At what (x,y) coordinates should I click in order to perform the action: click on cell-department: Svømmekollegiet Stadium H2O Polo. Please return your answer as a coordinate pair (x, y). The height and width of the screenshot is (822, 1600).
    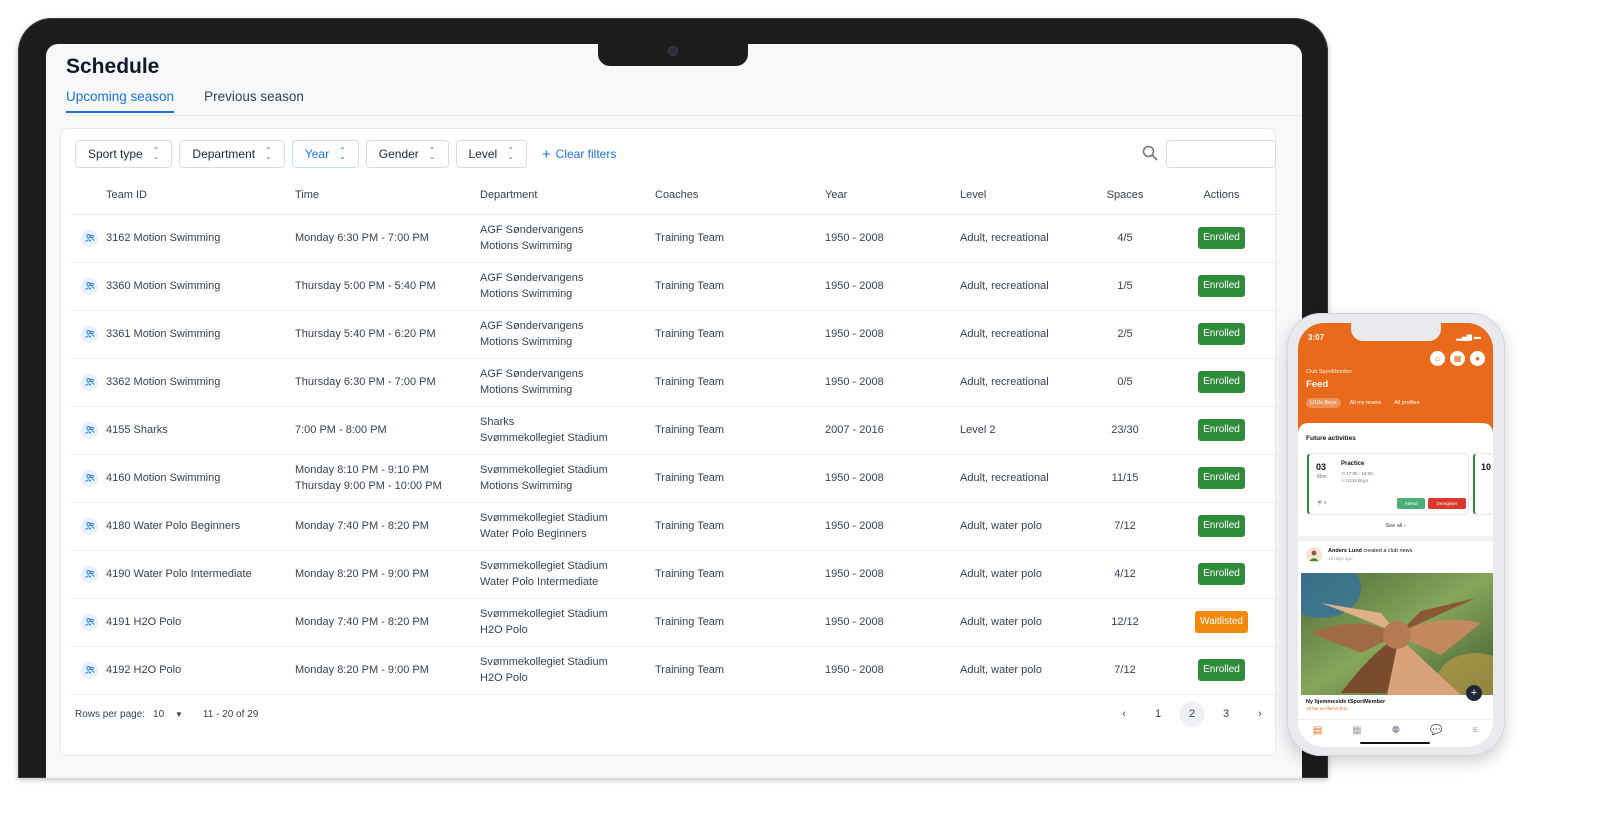
    Looking at the image, I should click on (567, 670).